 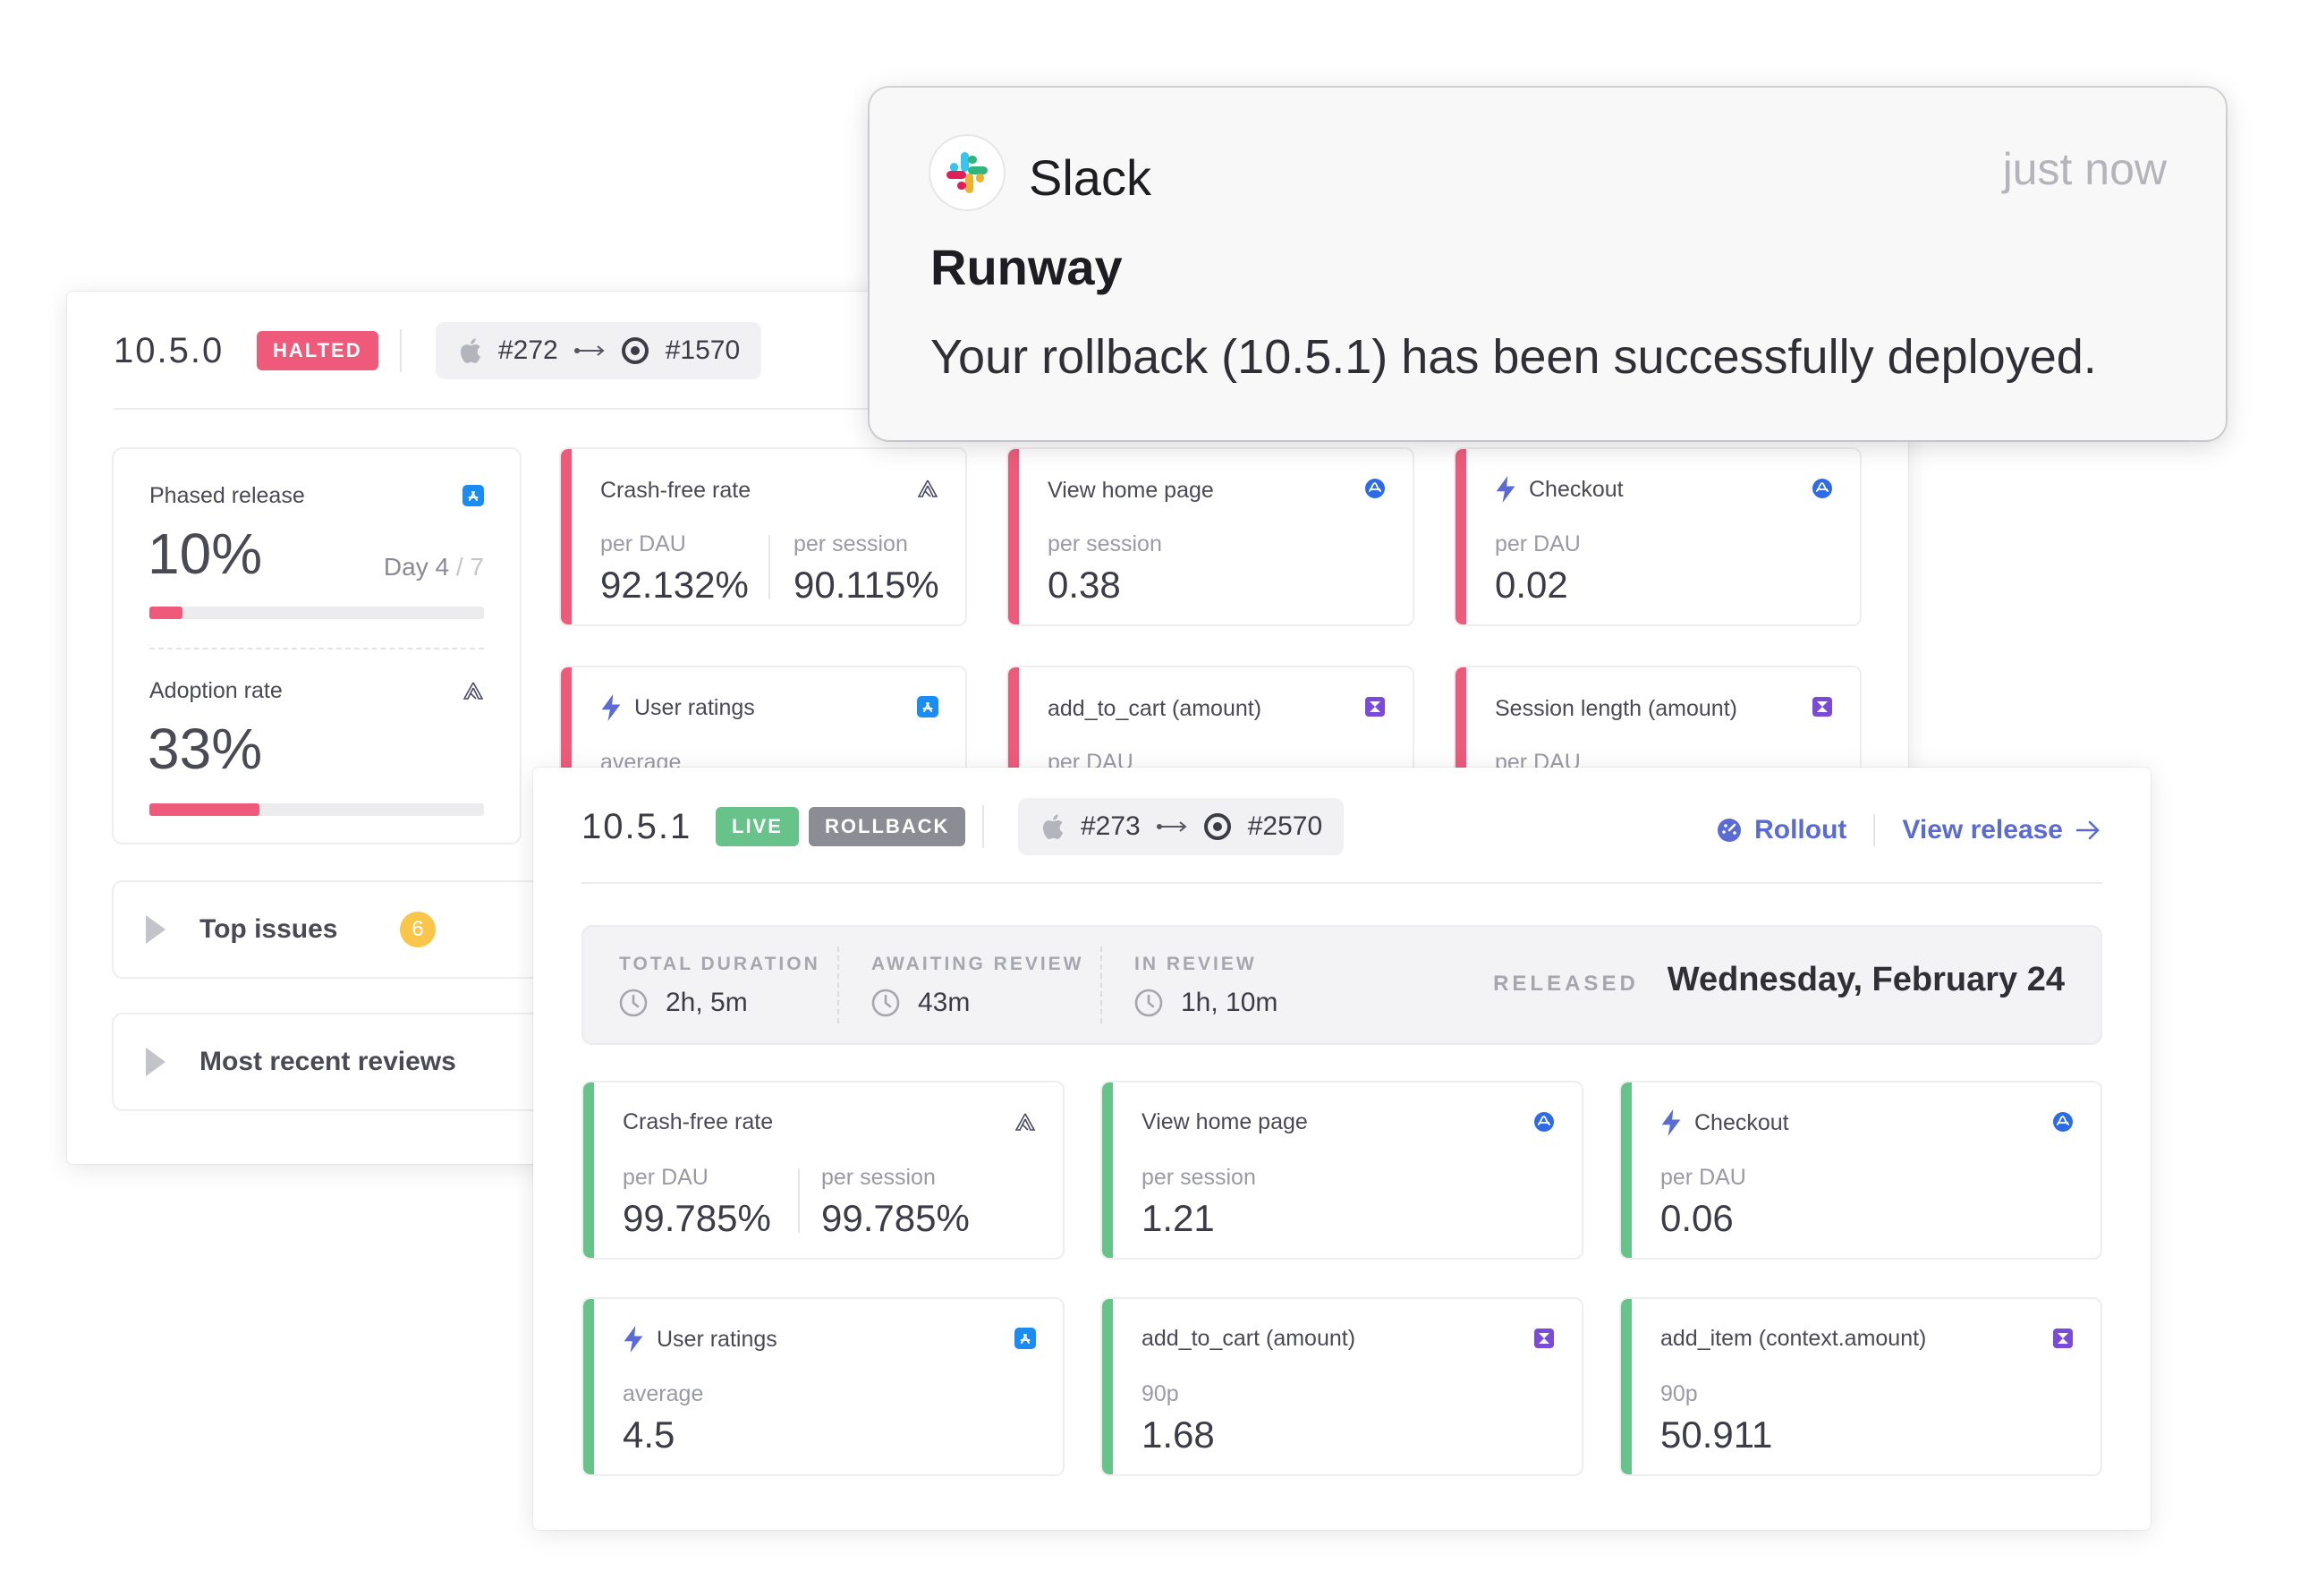 I want to click on timeline-awaiting-review: AWAITING REVIEW 43m, so click(x=977, y=986).